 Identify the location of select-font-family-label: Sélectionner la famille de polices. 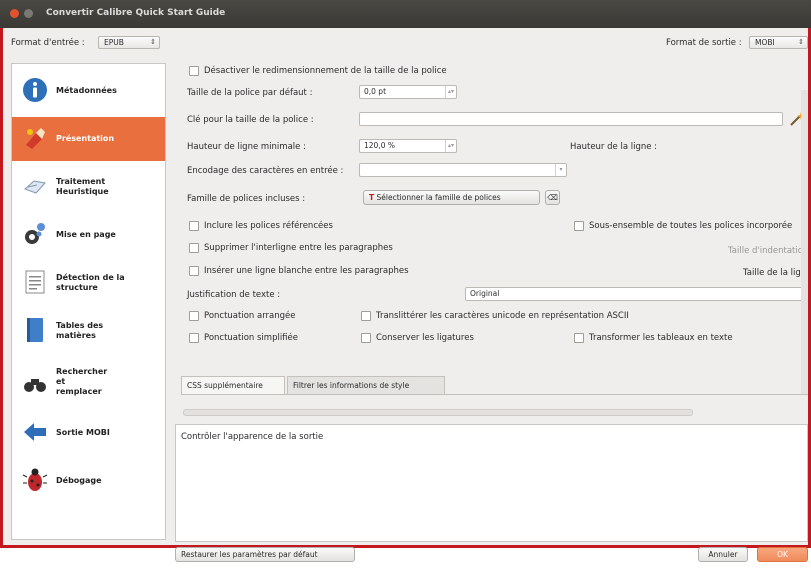
(438, 197).